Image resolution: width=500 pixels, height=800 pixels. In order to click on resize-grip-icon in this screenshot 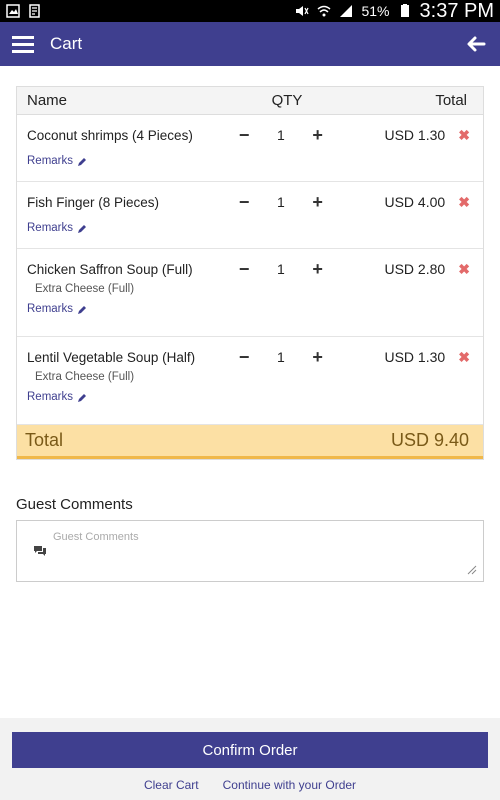, I will do `click(472, 570)`.